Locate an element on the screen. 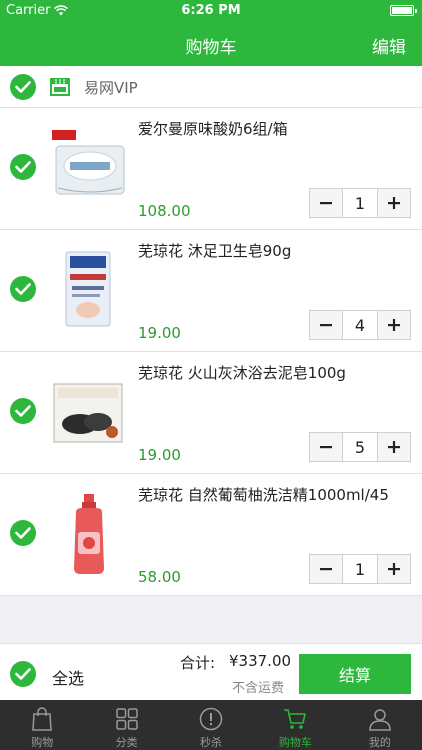 The image size is (422, 750). tab-label: 购物 is located at coordinates (42, 742).